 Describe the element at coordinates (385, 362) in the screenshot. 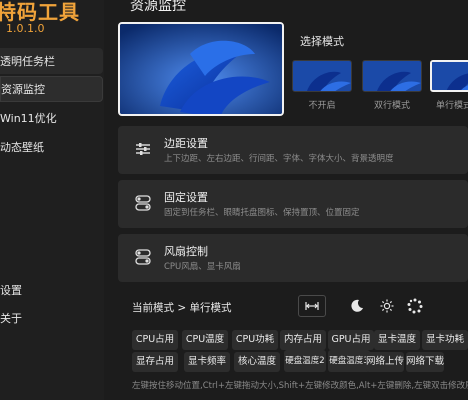

I see `metric-network-upload: 网络上传` at that location.